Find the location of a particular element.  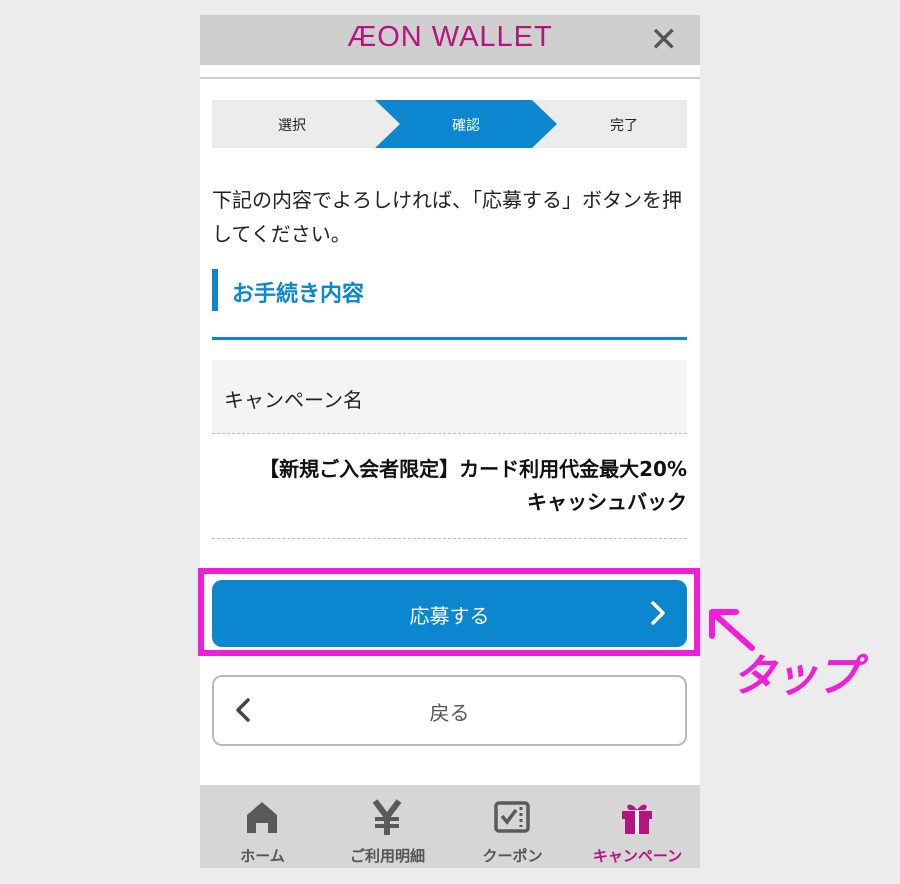

close-icon: ✕ is located at coordinates (664, 40).